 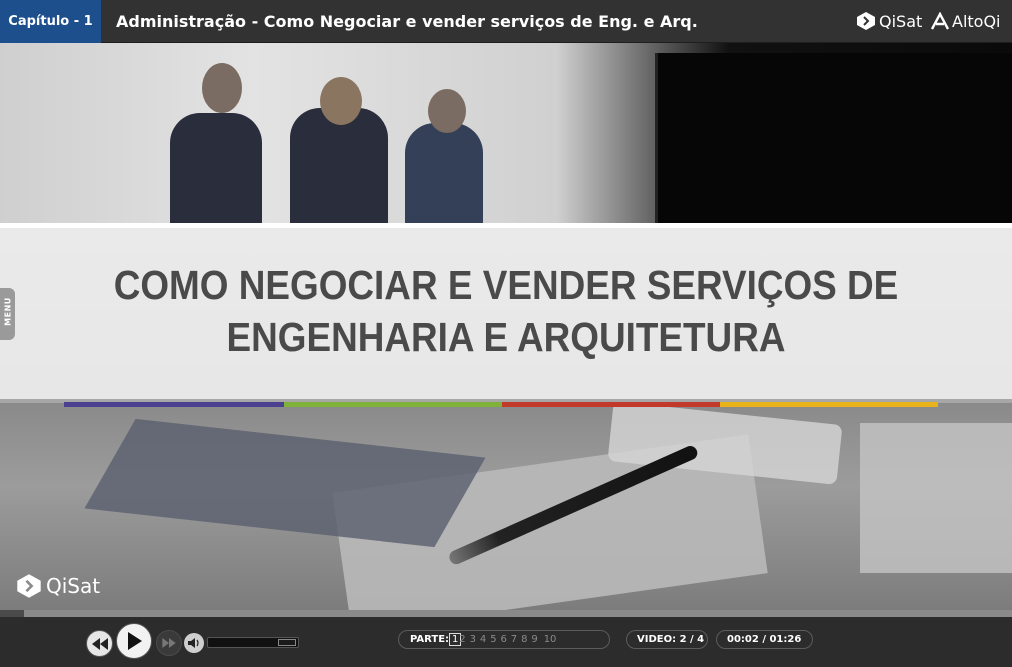 What do you see at coordinates (50, 21) in the screenshot?
I see `chapter-badge: Capítulo - 1` at bounding box center [50, 21].